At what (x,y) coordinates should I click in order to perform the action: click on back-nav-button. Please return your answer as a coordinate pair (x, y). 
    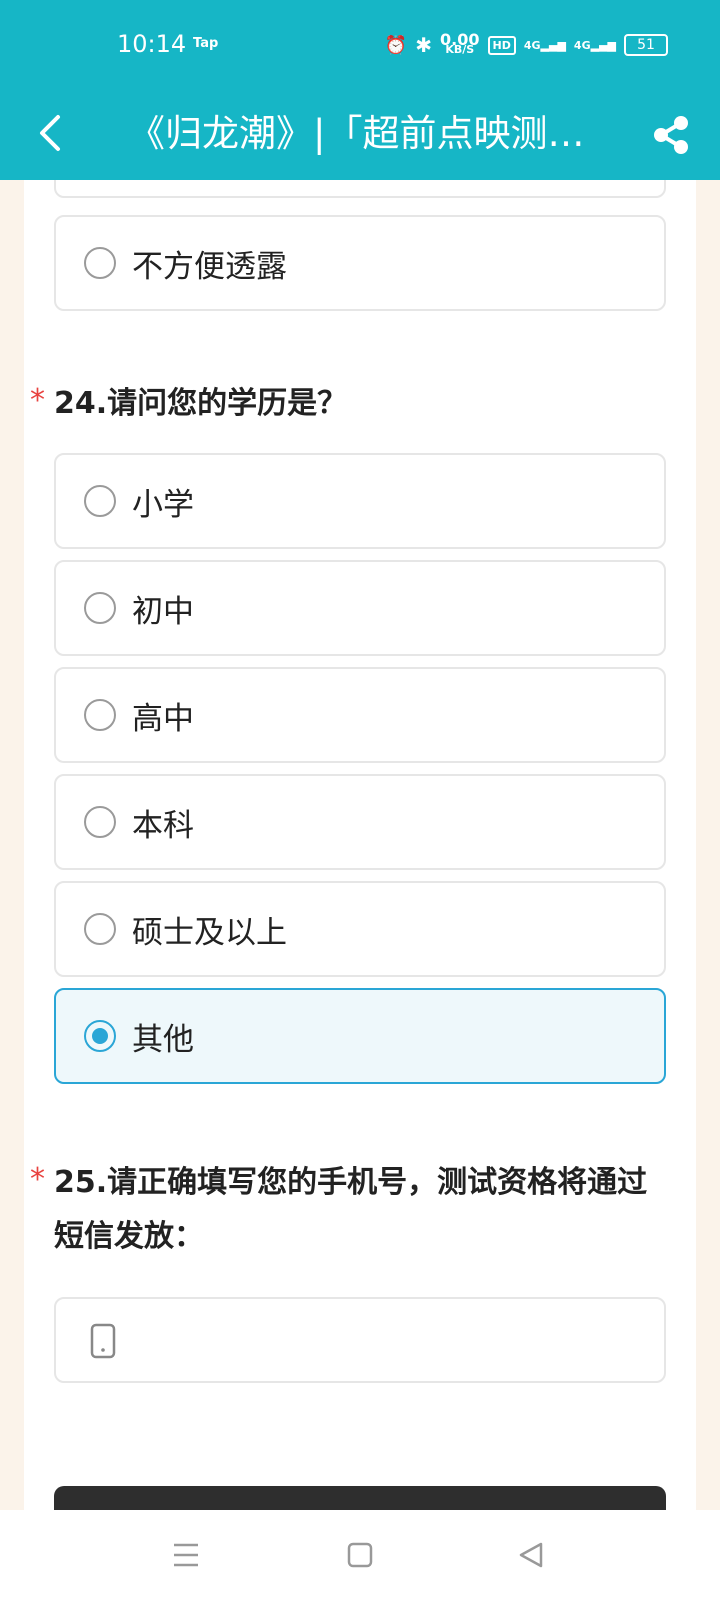
    Looking at the image, I should click on (531, 1555).